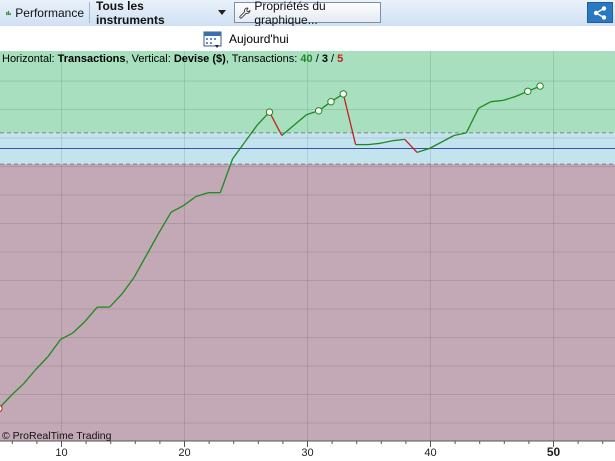 The image size is (615, 461). I want to click on performance-button: Performance, so click(45, 12).